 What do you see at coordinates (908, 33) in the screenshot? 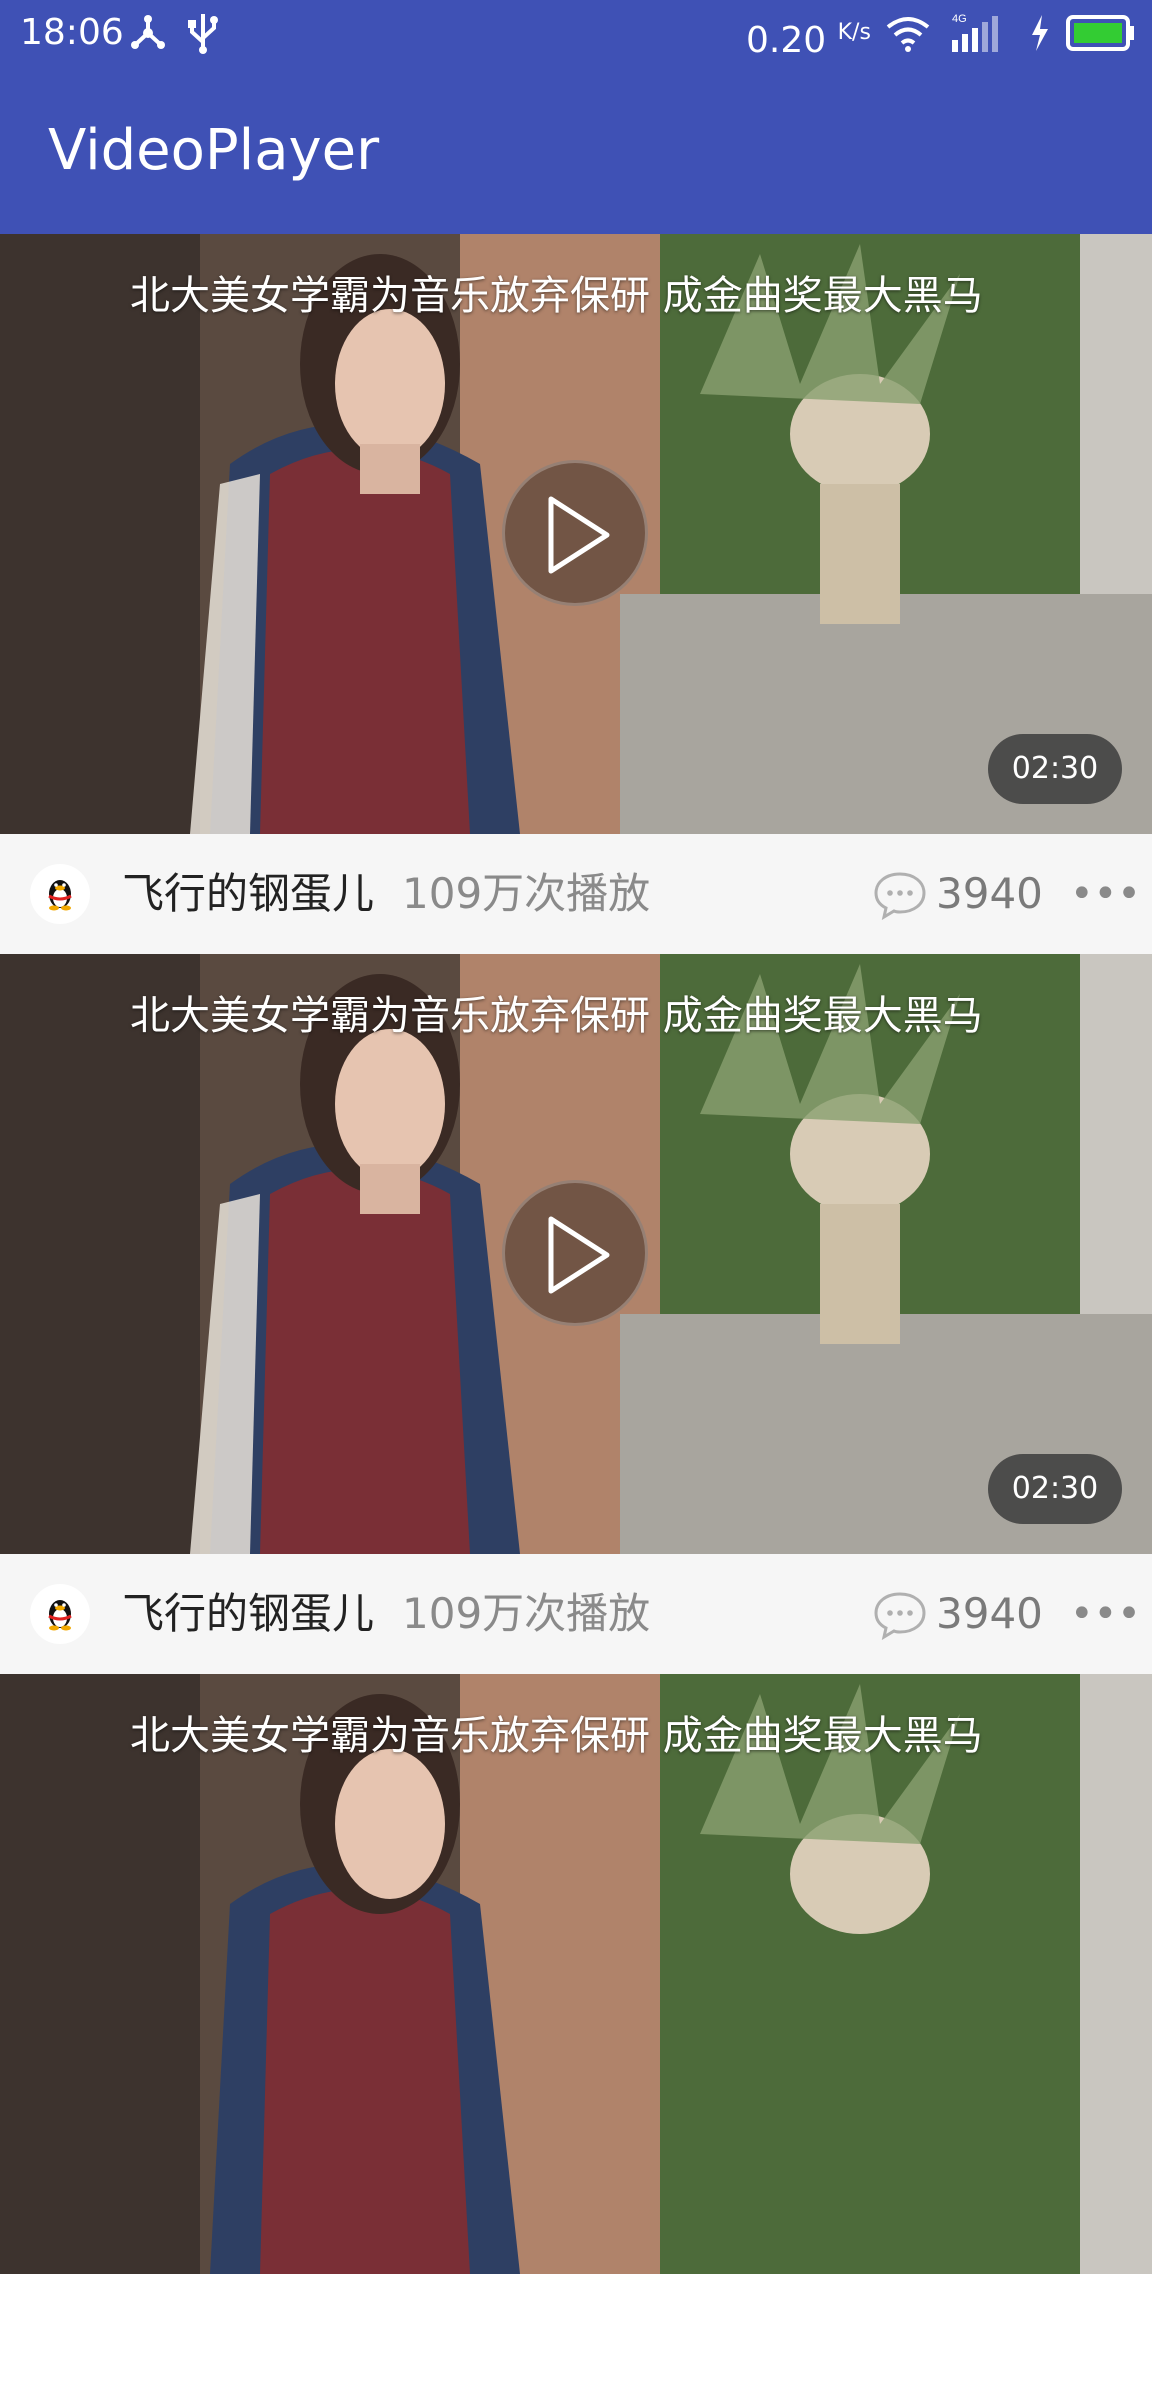
I see `wifi-icon` at bounding box center [908, 33].